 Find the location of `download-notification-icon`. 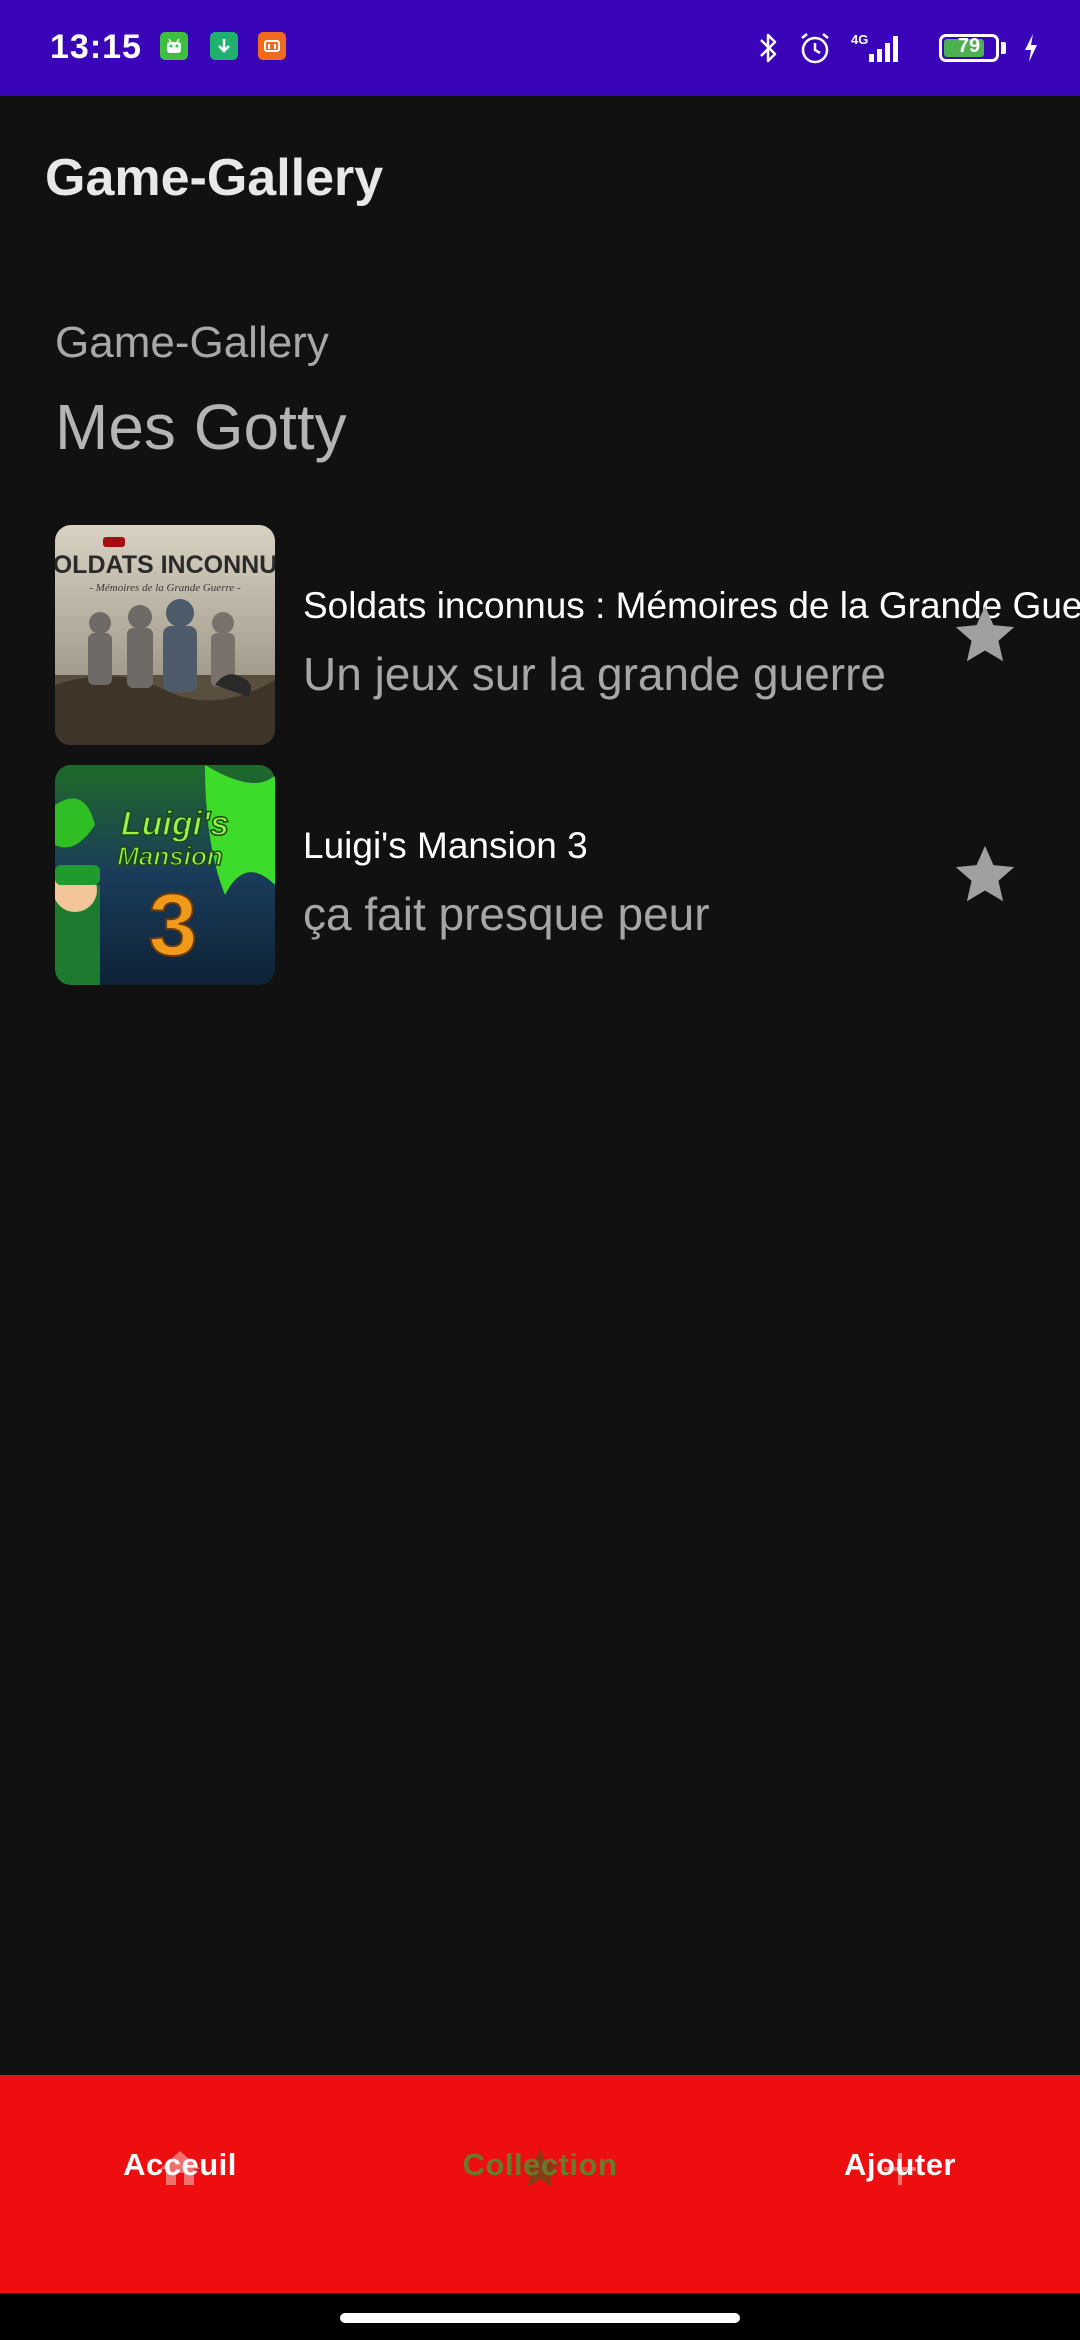

download-notification-icon is located at coordinates (224, 46).